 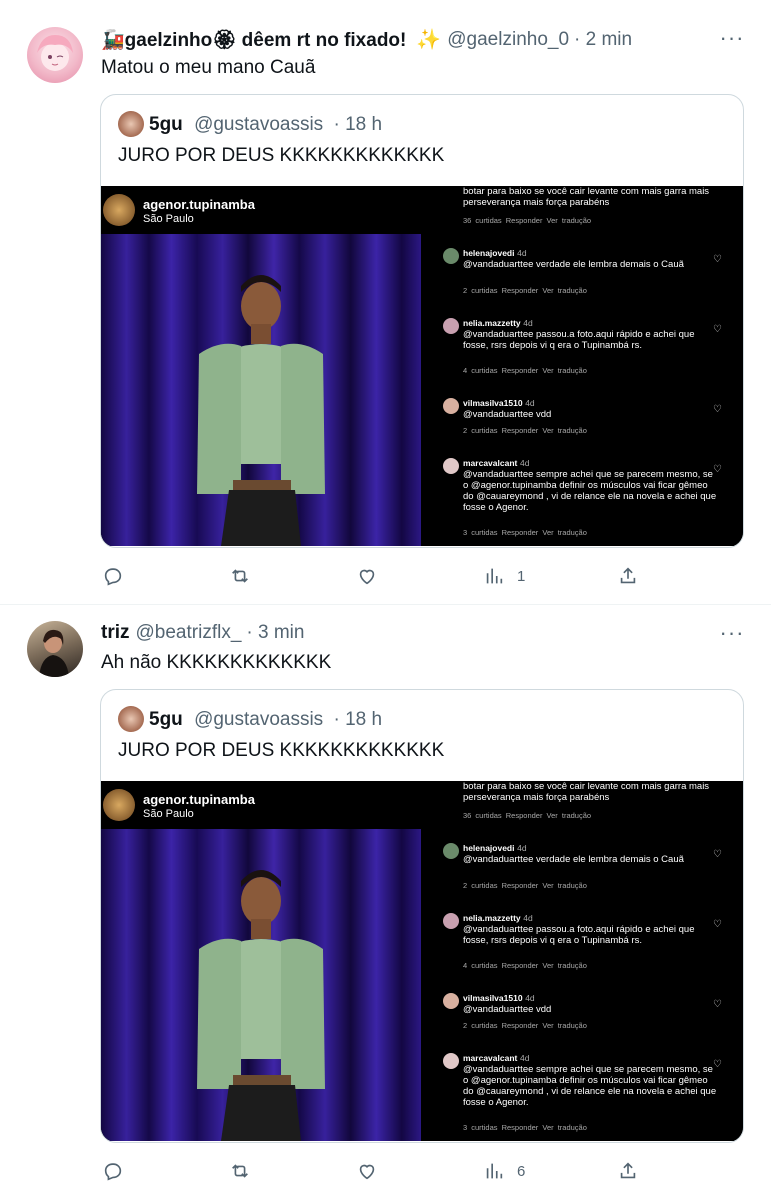 What do you see at coordinates (380, 1171) in the screenshot?
I see `tweet-actions: 6` at bounding box center [380, 1171].